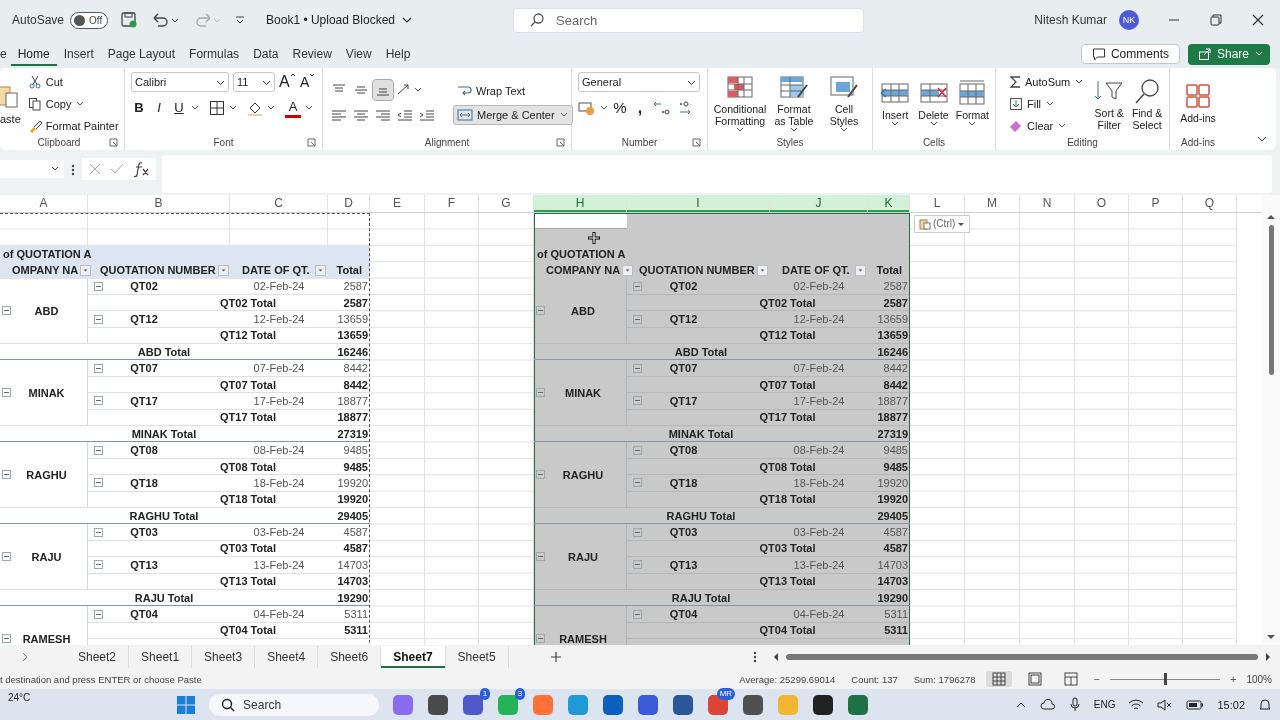 The image size is (1280, 720). Describe the element at coordinates (144, 614) in the screenshot. I see `table-cell: QT04` at that location.